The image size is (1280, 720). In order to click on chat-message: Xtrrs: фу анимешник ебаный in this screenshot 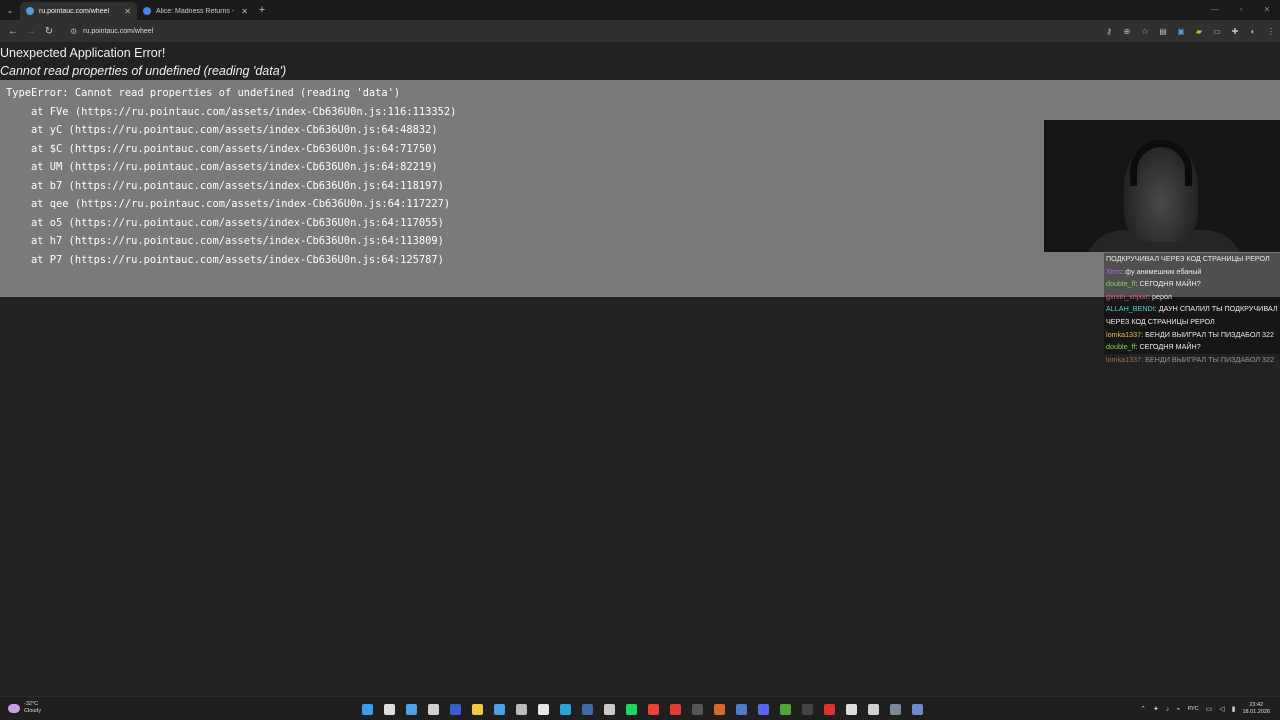, I will do `click(1192, 272)`.